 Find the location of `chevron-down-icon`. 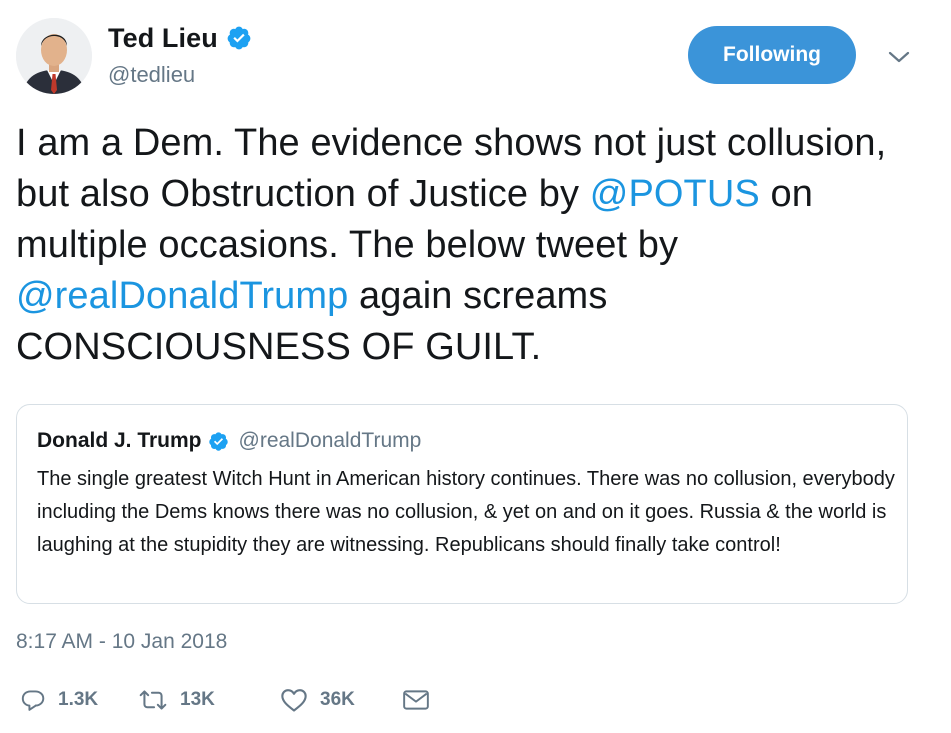

chevron-down-icon is located at coordinates (899, 57).